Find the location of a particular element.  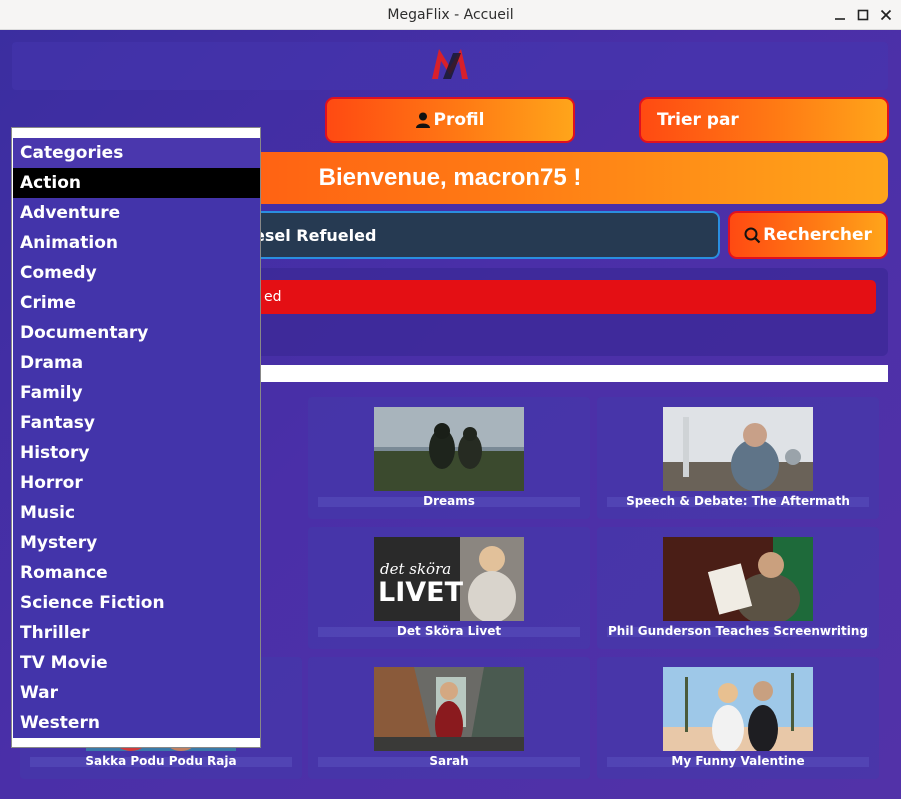

movie-card: Speech & Debate: The Aftermath is located at coordinates (738, 458).